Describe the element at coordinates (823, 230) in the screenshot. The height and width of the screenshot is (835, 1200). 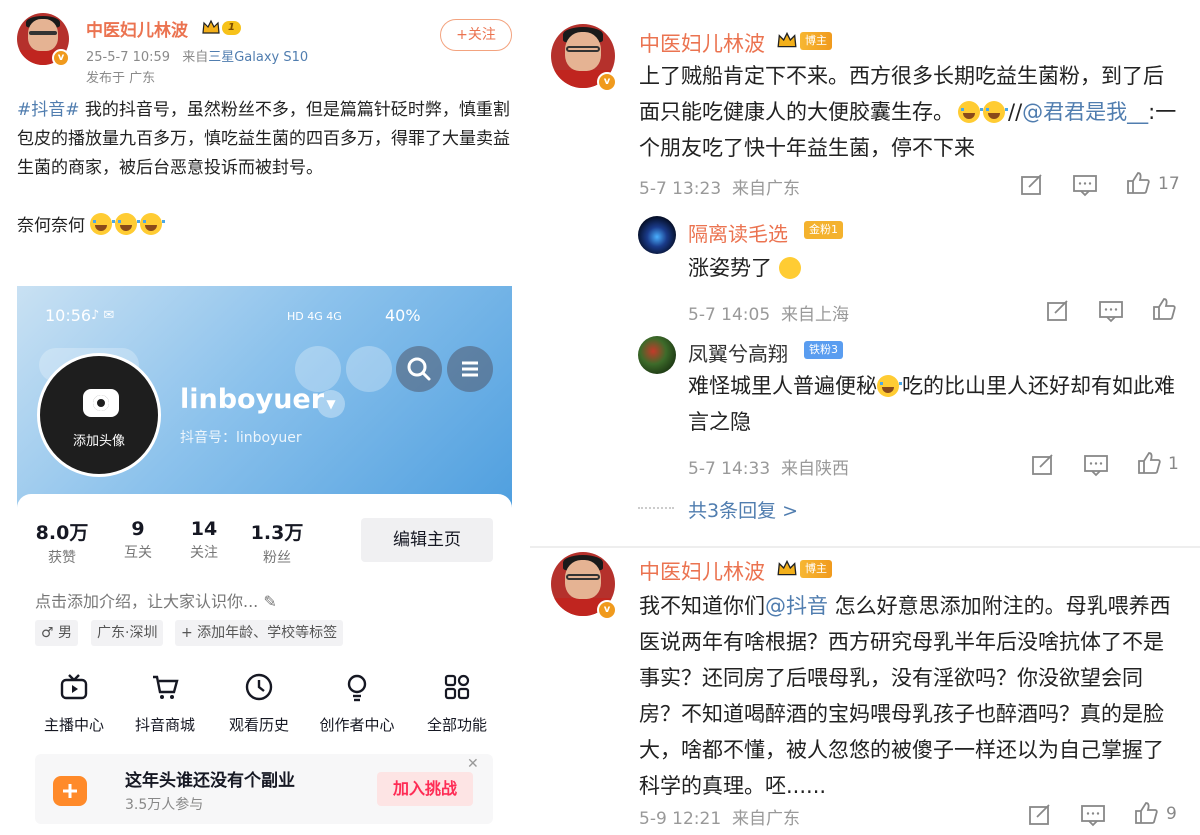
I see `fan-badge: 金粉1` at that location.